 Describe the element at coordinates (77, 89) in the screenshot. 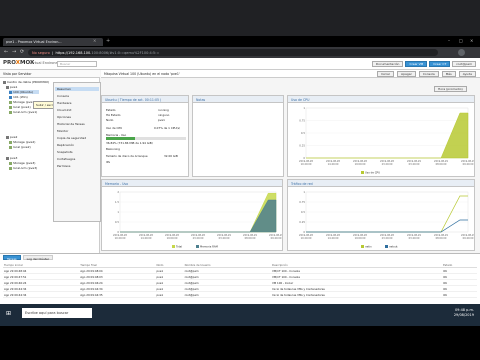

I see `menu-item-resumen: Resumen` at that location.